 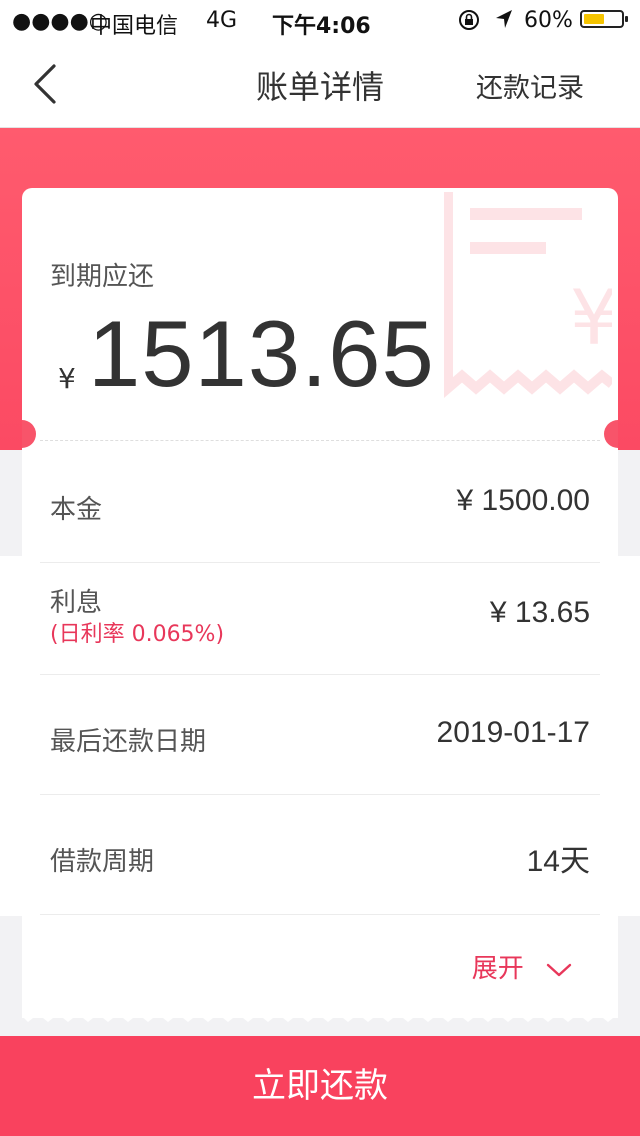 What do you see at coordinates (76, 603) in the screenshot?
I see `interest-label: 利息` at bounding box center [76, 603].